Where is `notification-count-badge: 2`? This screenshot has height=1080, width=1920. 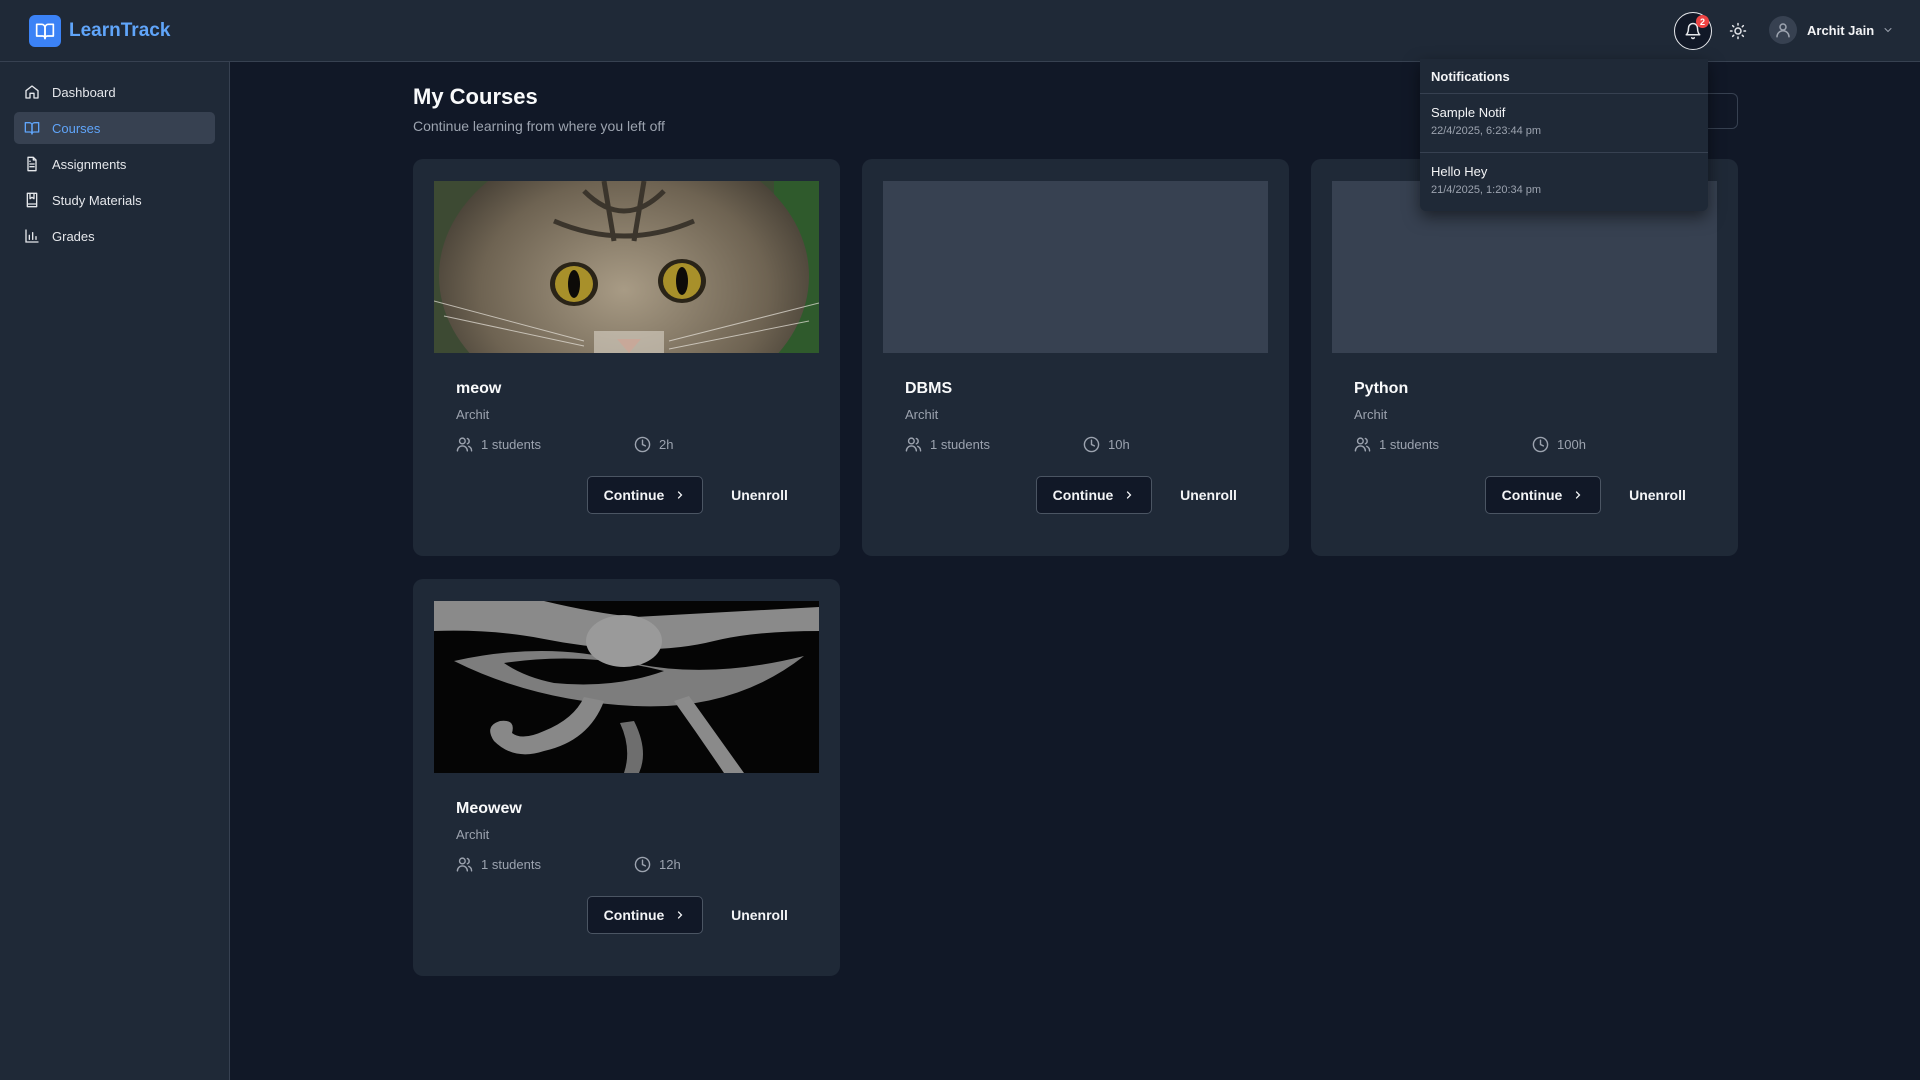
notification-count-badge: 2 is located at coordinates (1702, 21).